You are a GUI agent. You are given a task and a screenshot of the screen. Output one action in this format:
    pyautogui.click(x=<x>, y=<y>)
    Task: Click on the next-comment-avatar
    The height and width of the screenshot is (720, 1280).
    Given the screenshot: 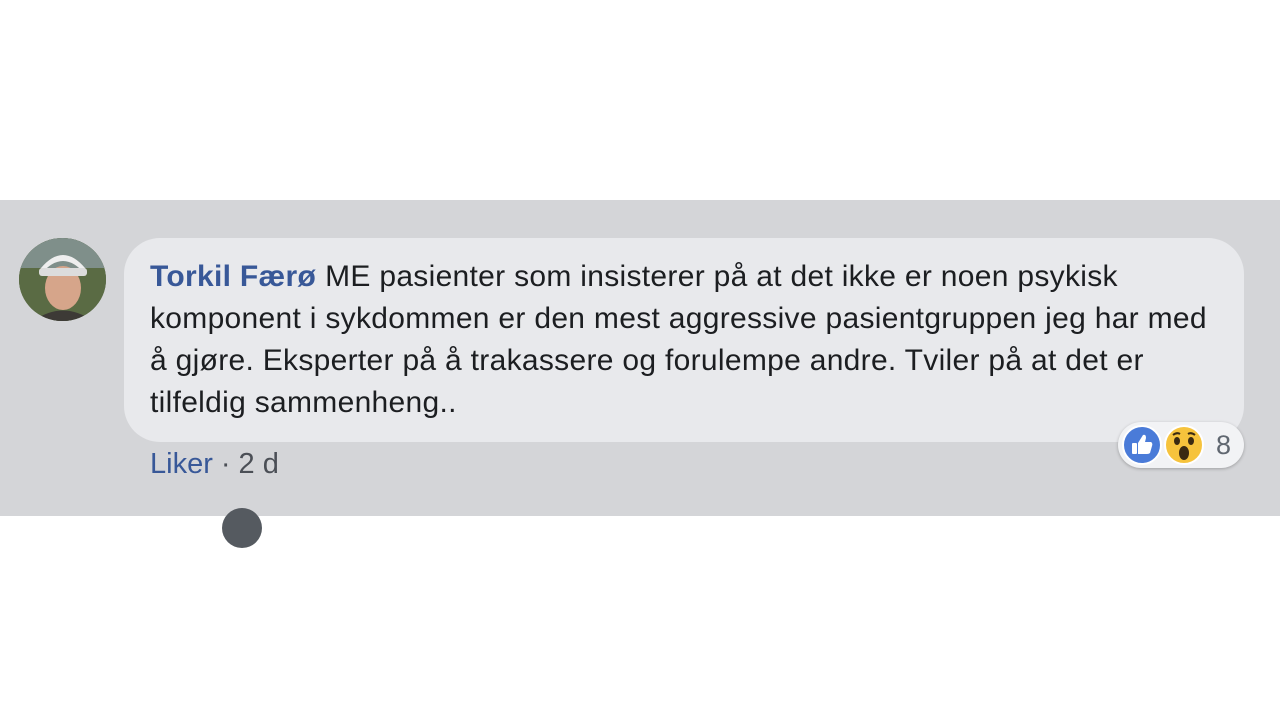 What is the action you would take?
    pyautogui.click(x=242, y=528)
    